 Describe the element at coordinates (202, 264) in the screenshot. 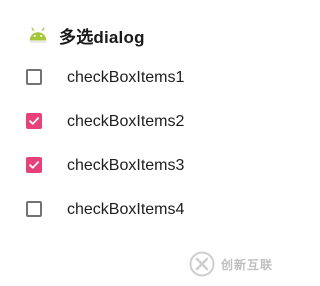

I see `chuangxin-logo-icon` at that location.